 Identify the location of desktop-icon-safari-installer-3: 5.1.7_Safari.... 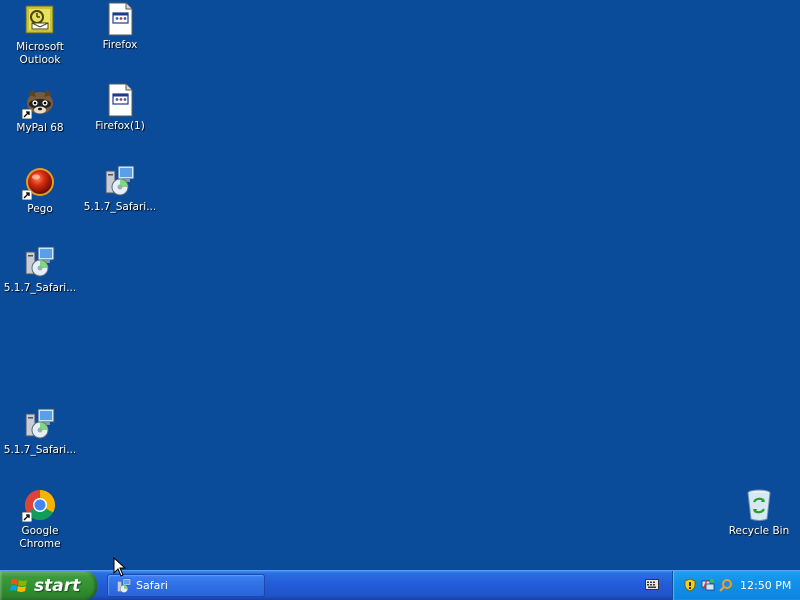
(40, 432).